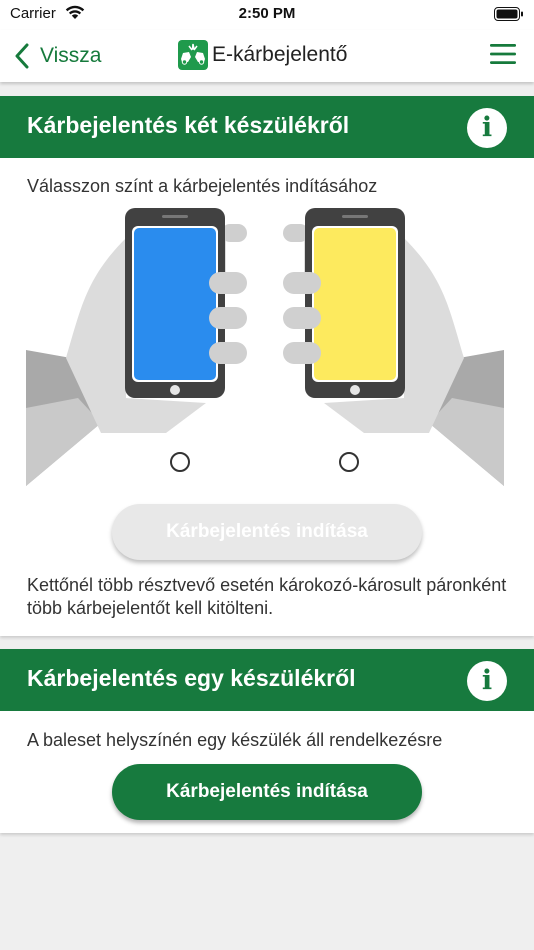  Describe the element at coordinates (267, 532) in the screenshot. I see `start-two-device-report-button: Kárbejelentés indítása` at that location.